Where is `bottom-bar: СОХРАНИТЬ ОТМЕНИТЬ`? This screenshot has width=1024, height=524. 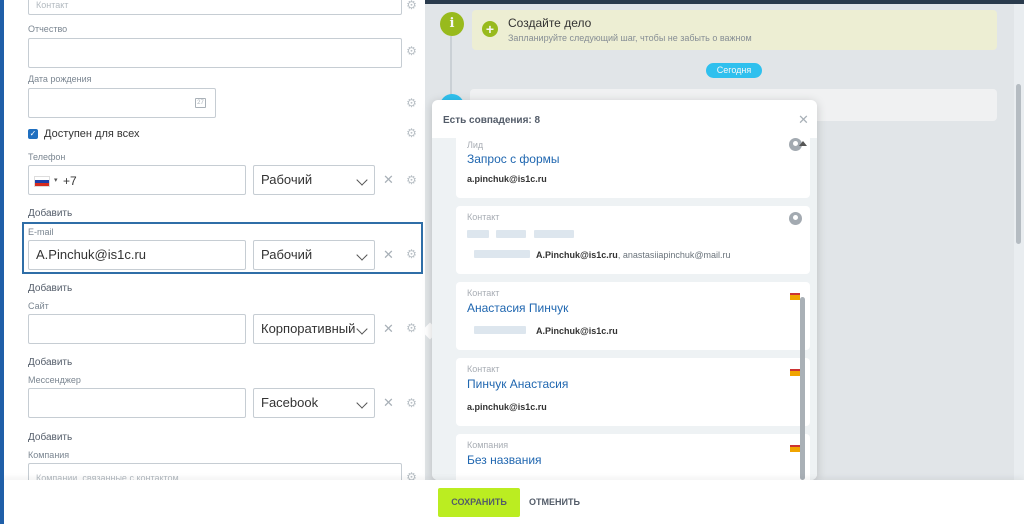
bottom-bar: СОХРАНИТЬ ОТМЕНИТЬ is located at coordinates (512, 502).